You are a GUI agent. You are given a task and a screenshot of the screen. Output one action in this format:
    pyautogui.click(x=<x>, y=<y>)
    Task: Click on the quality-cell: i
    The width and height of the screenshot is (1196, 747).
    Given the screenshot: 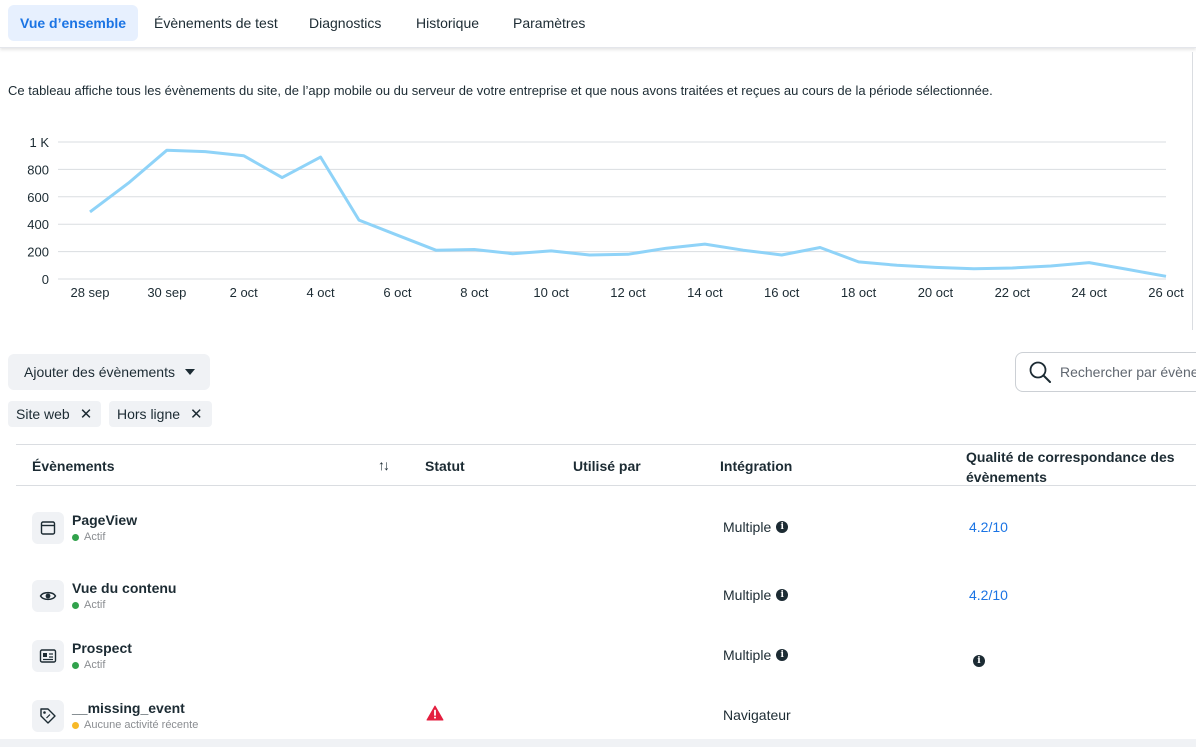 What is the action you would take?
    pyautogui.click(x=979, y=658)
    